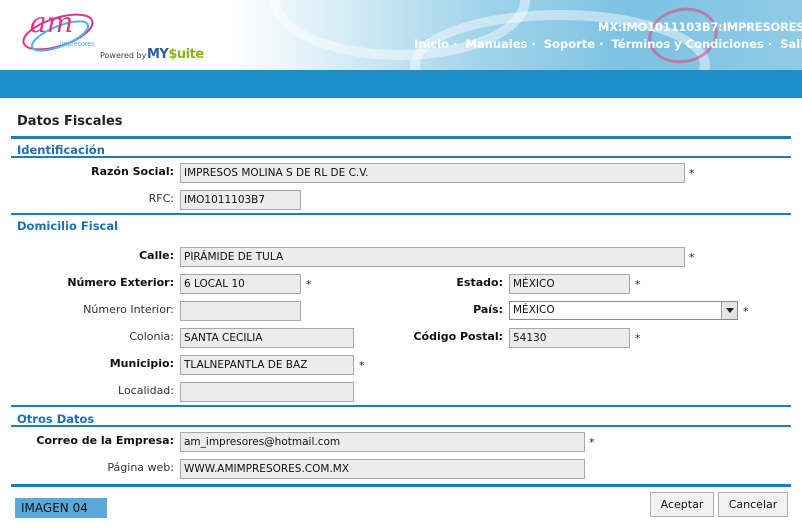 This screenshot has height=528, width=802. I want to click on mysuite-logo: MY$uite, so click(175, 54).